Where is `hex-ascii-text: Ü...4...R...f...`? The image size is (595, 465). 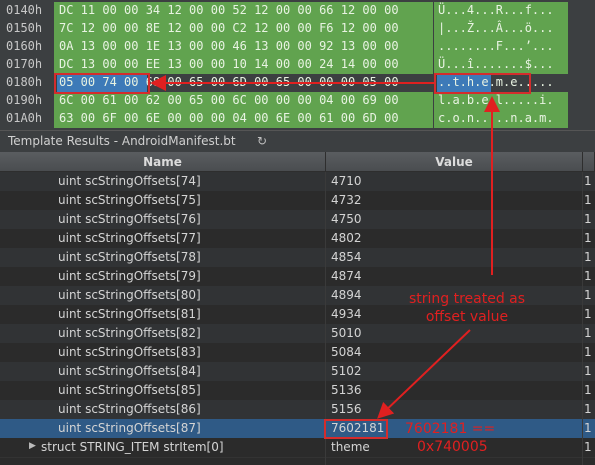
hex-ascii-text: Ü...4...R...f... is located at coordinates (496, 10).